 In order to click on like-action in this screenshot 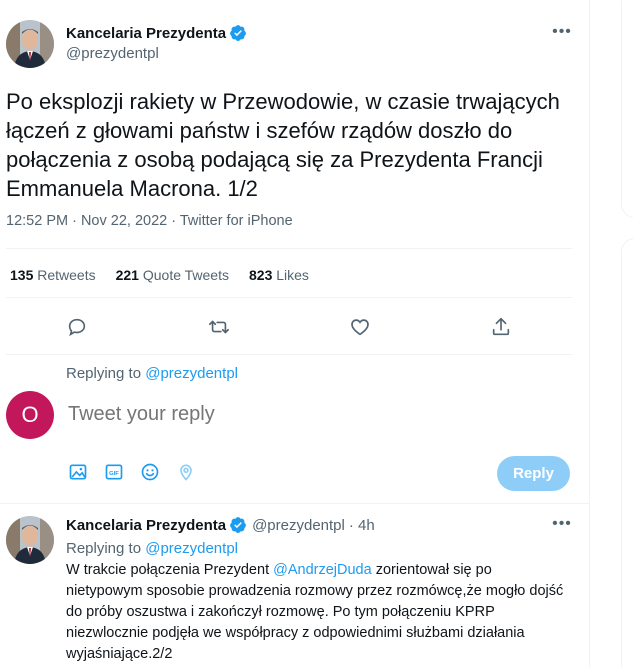, I will do `click(360, 327)`.